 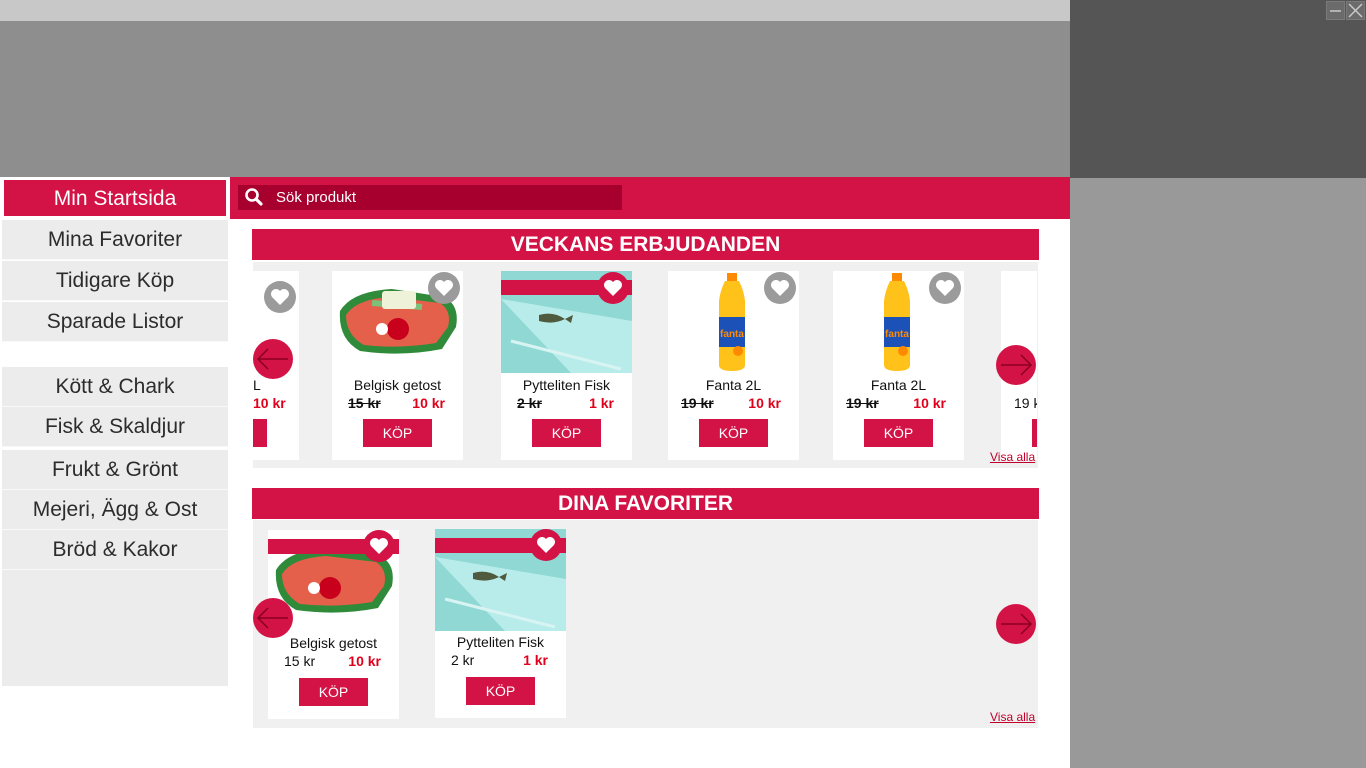 I want to click on right-panel-top, so click(x=1218, y=89).